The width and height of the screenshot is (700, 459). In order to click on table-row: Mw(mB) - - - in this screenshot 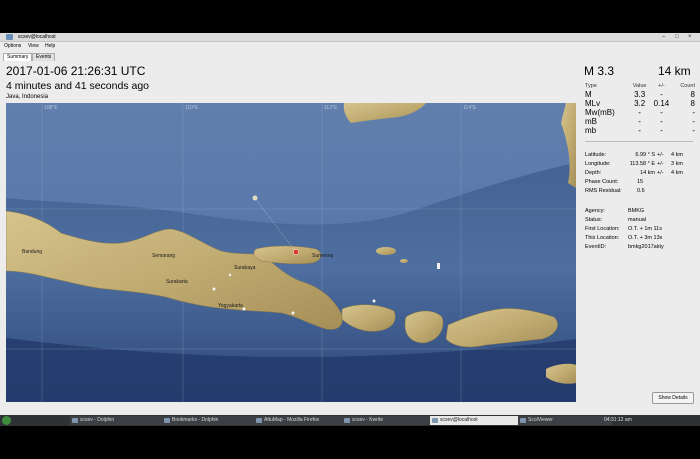, I will do `click(640, 112)`.